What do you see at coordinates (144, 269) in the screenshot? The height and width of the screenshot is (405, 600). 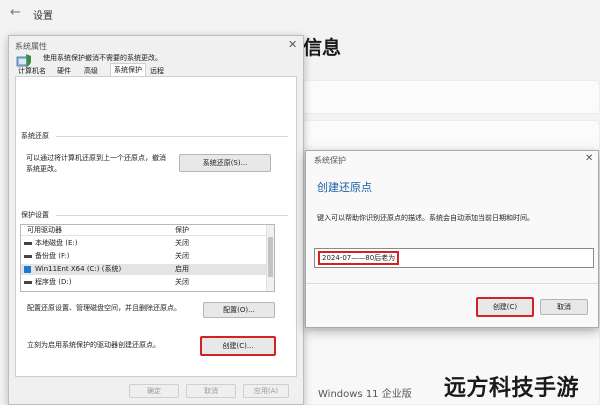 I see `drive-row-selected: Win11Ent X64 (C:) (系统) 启用` at bounding box center [144, 269].